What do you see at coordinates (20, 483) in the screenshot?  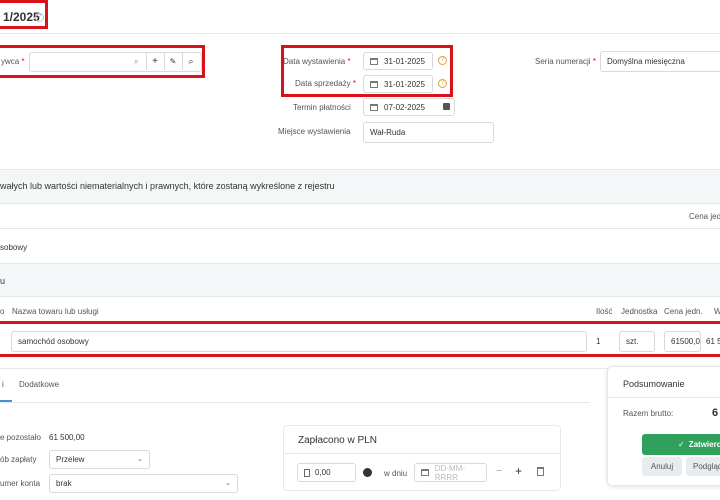 I see `account-label: umer konta` at bounding box center [20, 483].